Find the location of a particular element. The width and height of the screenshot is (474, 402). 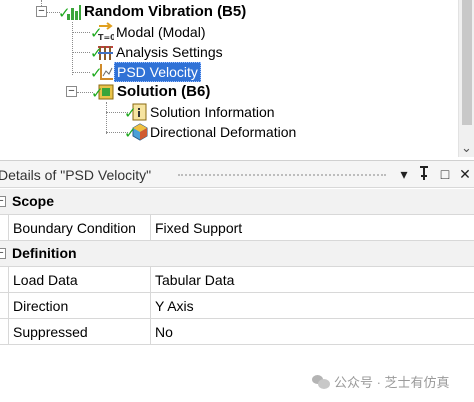

tree-item-label: Random Vibration (B5) is located at coordinates (165, 11).